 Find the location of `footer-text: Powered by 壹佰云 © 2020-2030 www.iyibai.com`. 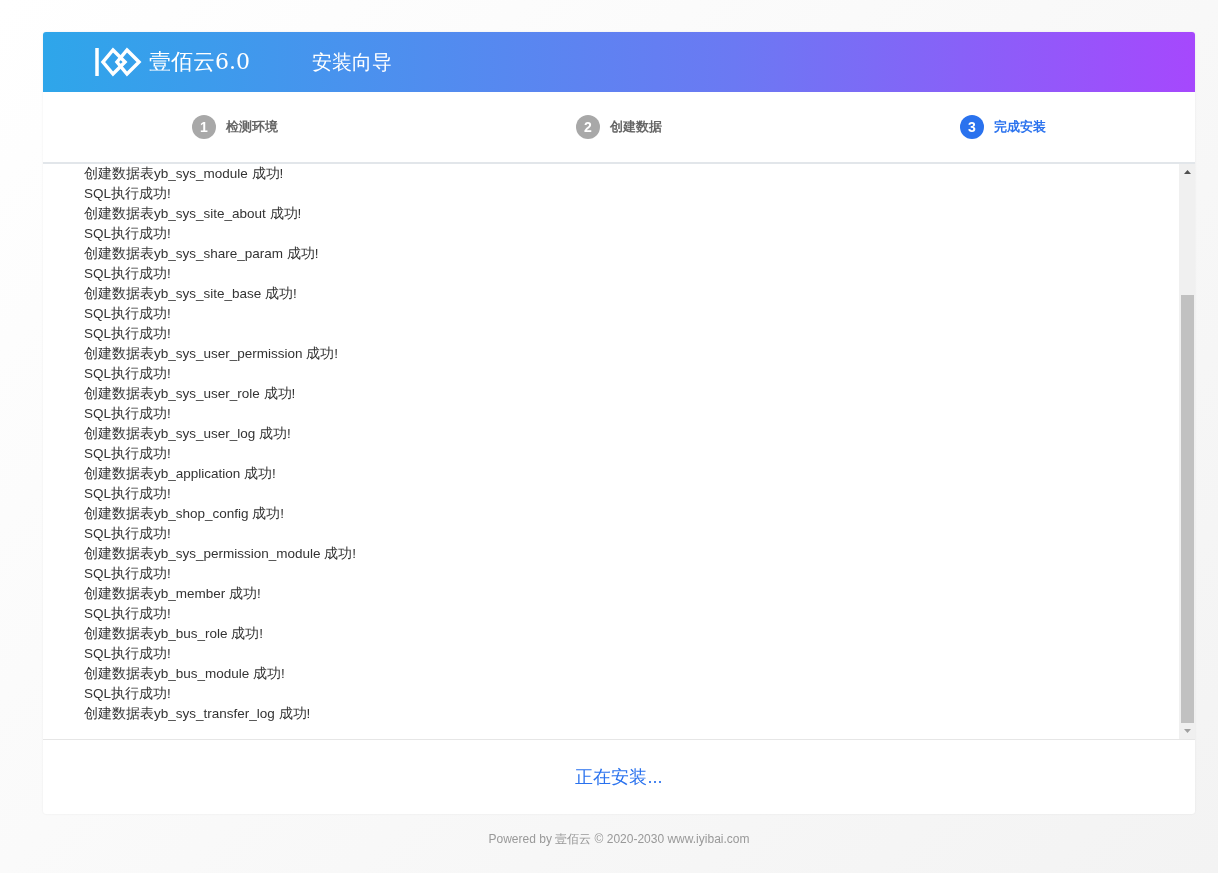

footer-text: Powered by 壹佰云 © 2020-2030 www.iyibai.com is located at coordinates (619, 839).